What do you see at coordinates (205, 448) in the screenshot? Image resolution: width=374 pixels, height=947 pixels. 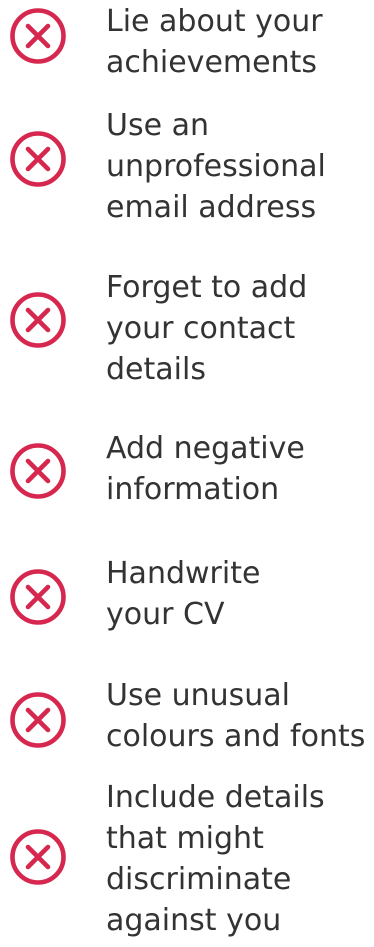 I see `item-text-line: Add negative` at bounding box center [205, 448].